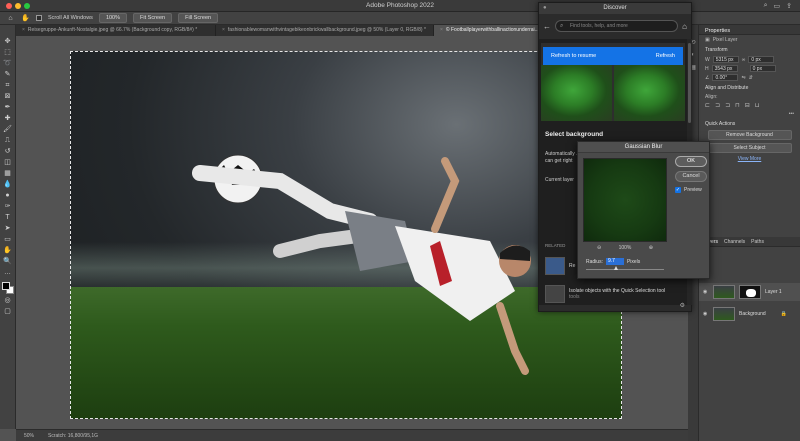 This screenshot has width=800, height=441. I want to click on workspace-icon: ▭, so click(777, 6).